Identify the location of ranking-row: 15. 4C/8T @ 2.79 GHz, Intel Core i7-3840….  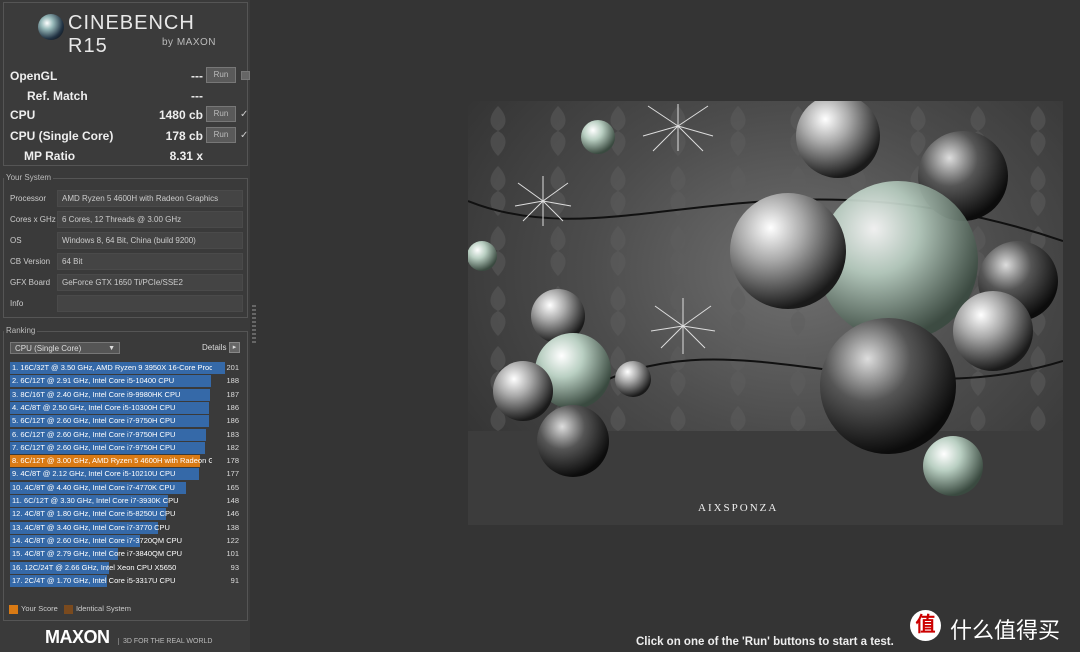
(125, 554).